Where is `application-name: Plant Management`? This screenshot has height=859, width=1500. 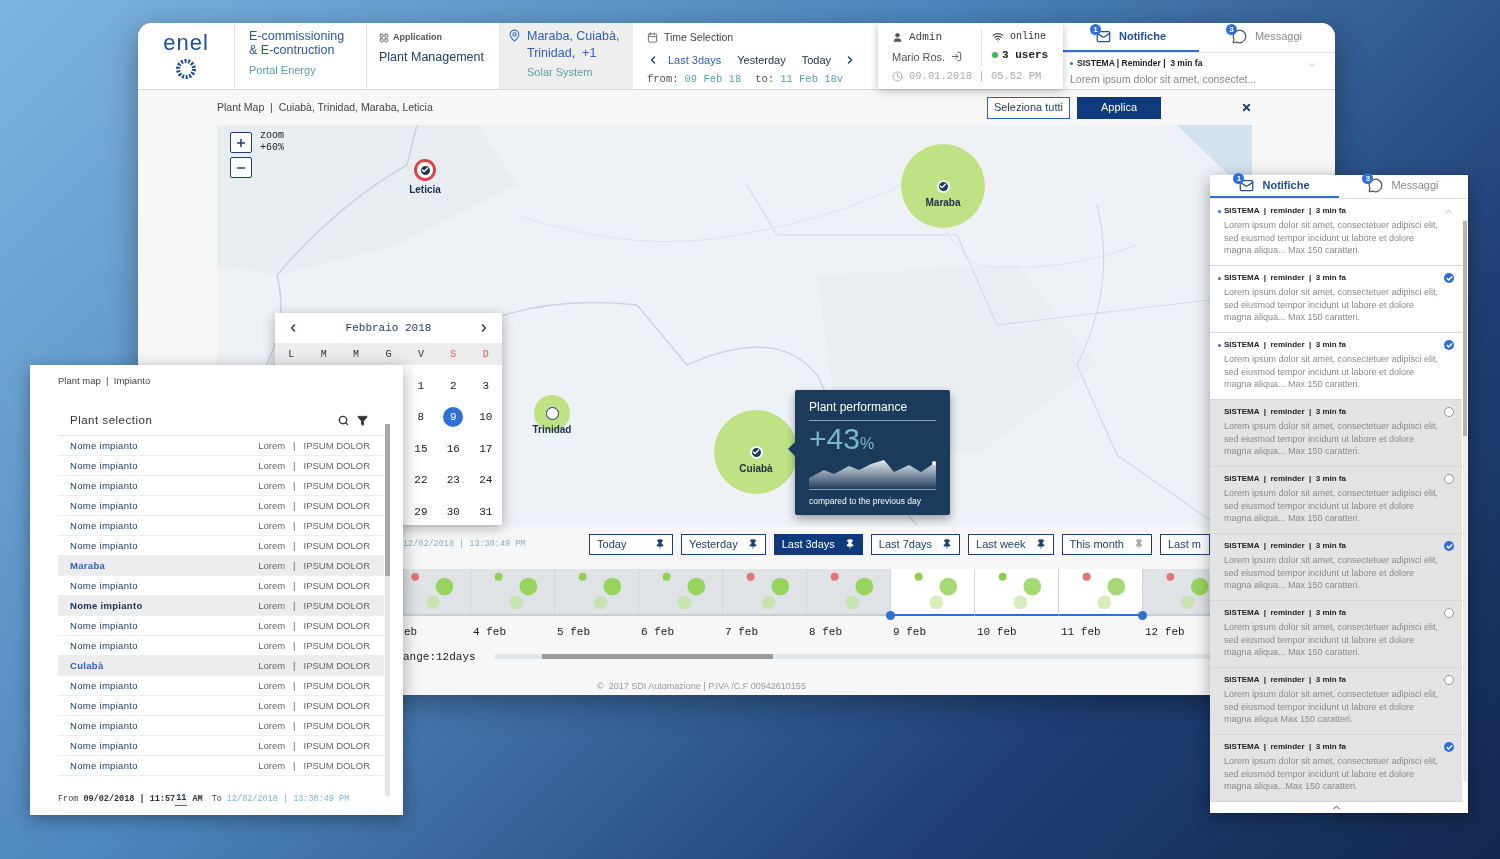
application-name: Plant Management is located at coordinates (439, 57).